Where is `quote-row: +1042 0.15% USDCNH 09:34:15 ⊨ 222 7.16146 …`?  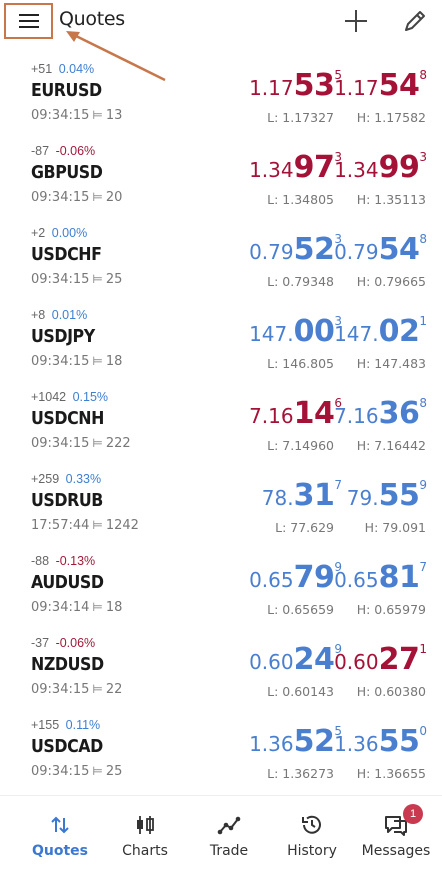 quote-row: +1042 0.15% USDCNH 09:34:15 ⊨ 222 7.16146 … is located at coordinates (221, 423).